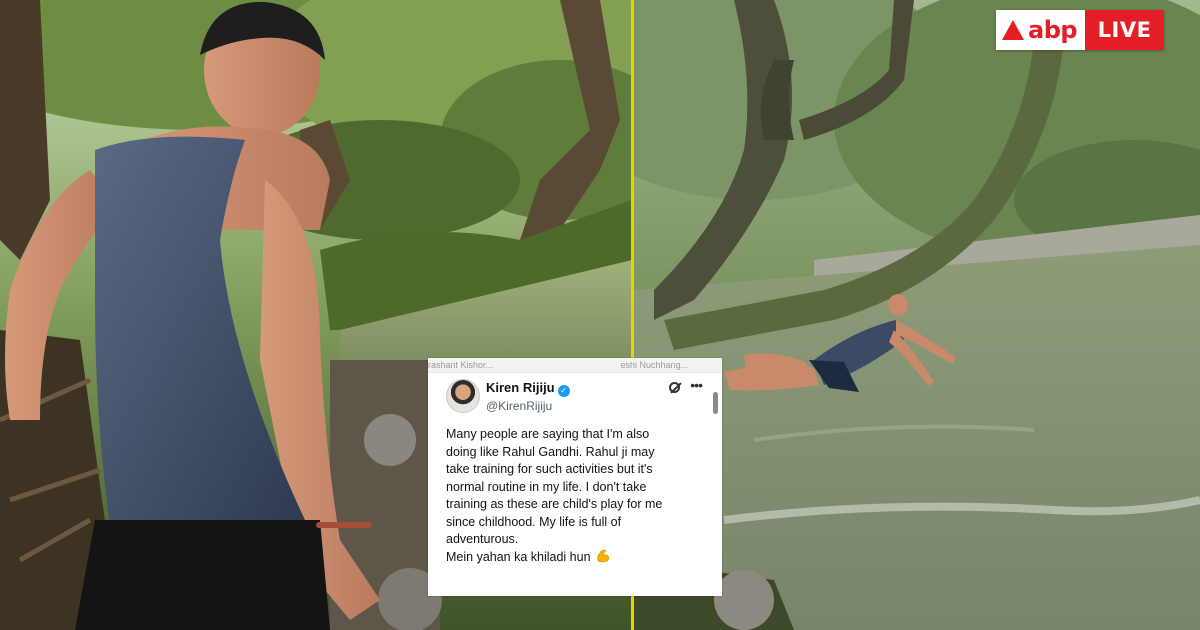  Describe the element at coordinates (575, 393) in the screenshot. I see `tweet-header: Kiren Rijiju ✓ @KirenRijiju •••` at that location.